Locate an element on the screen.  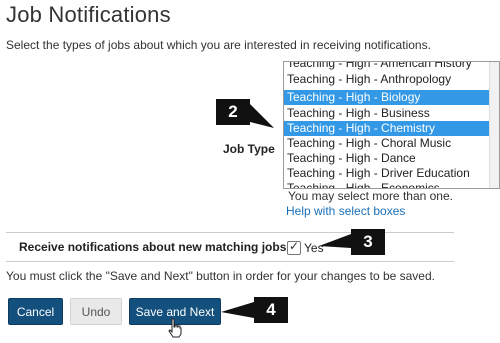
job-type-option-dance: Teaching - High - Dance is located at coordinates (387, 158).